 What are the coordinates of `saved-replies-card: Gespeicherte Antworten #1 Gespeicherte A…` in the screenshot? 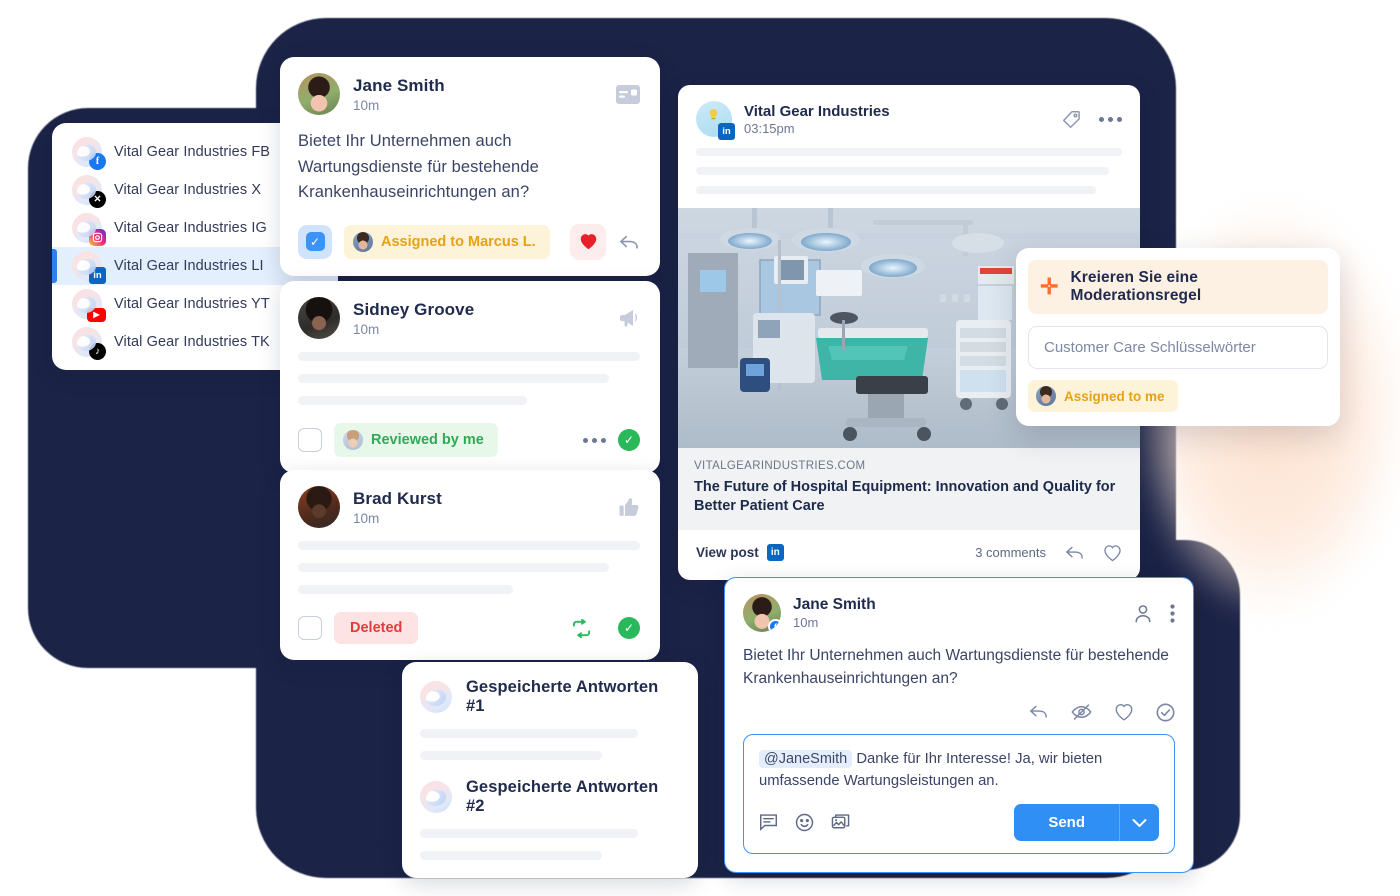 It's located at (550, 770).